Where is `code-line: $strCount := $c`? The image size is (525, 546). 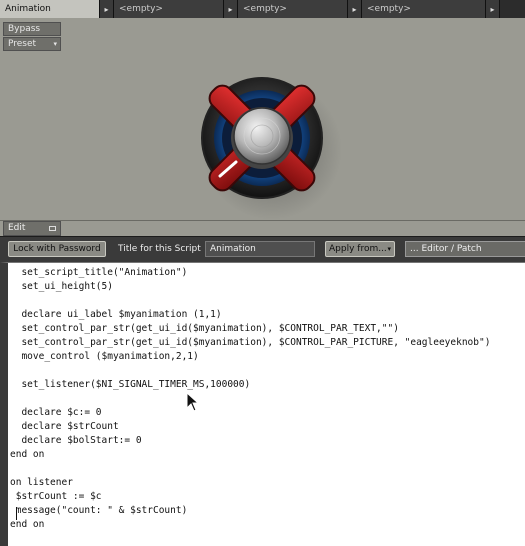 code-line: $strCount := $c is located at coordinates (250, 497).